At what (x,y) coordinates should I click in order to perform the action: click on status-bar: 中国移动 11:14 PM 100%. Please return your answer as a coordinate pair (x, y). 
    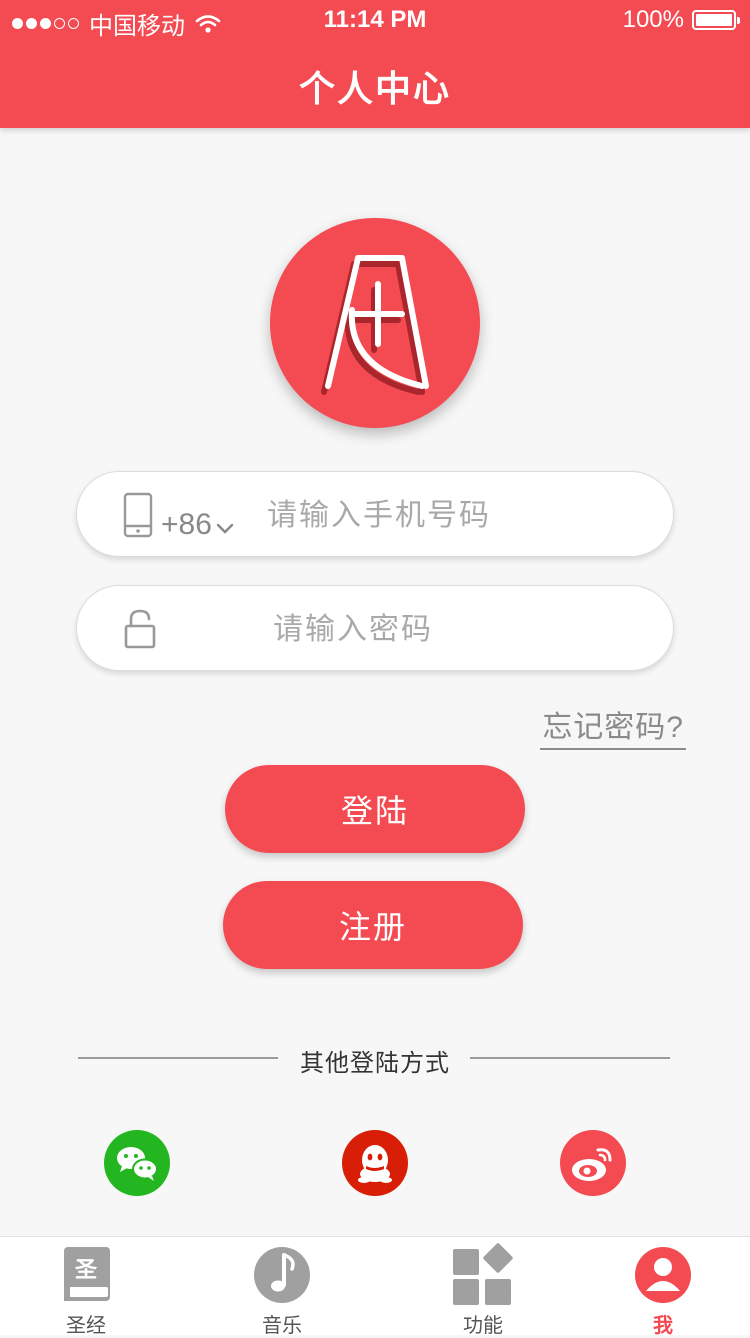
    Looking at the image, I should click on (375, 20).